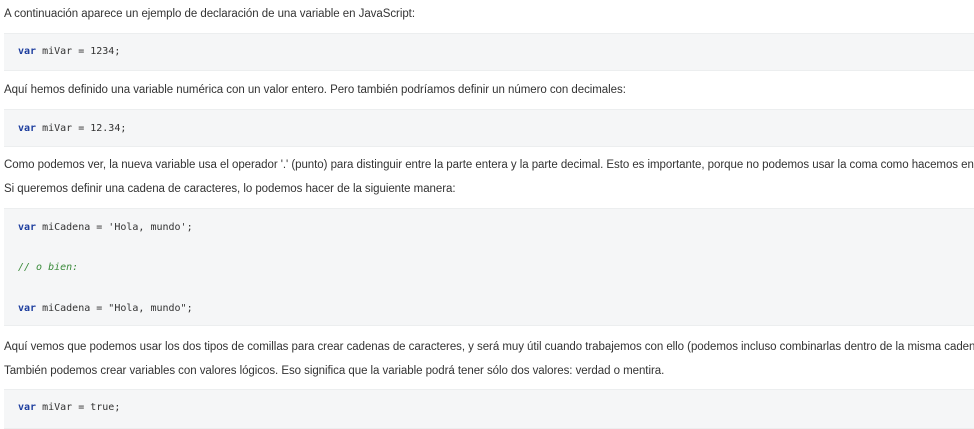 This screenshot has height=429, width=974. I want to click on code-block-boolean: var miVar = true;, so click(489, 409).